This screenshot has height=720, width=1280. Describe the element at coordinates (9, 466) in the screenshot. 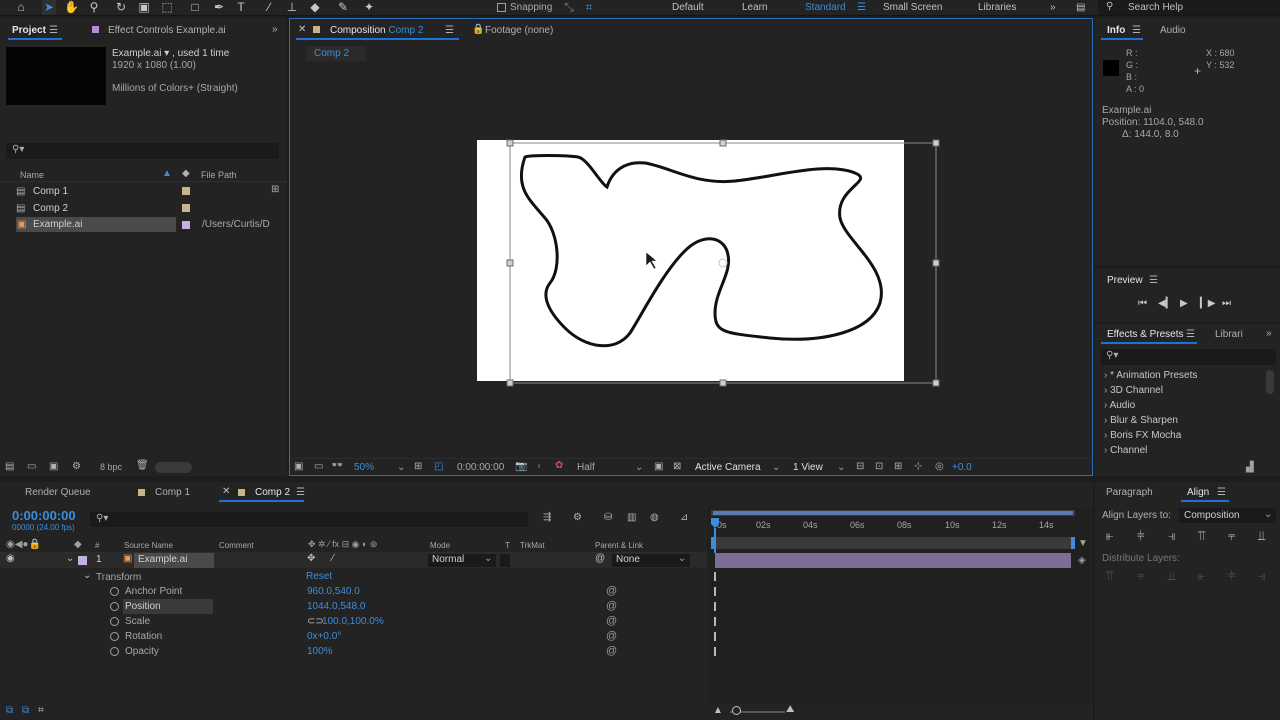

I see `interpret-footage-icon: ▤` at that location.